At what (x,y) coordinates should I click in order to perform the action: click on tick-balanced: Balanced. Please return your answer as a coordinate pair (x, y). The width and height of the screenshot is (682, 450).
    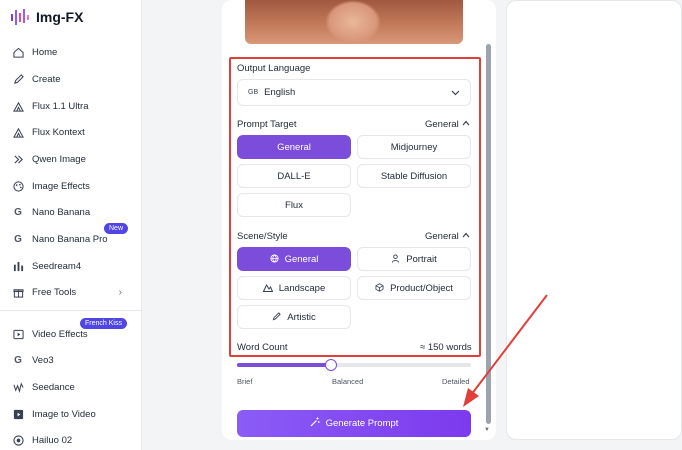
    Looking at the image, I should click on (348, 381).